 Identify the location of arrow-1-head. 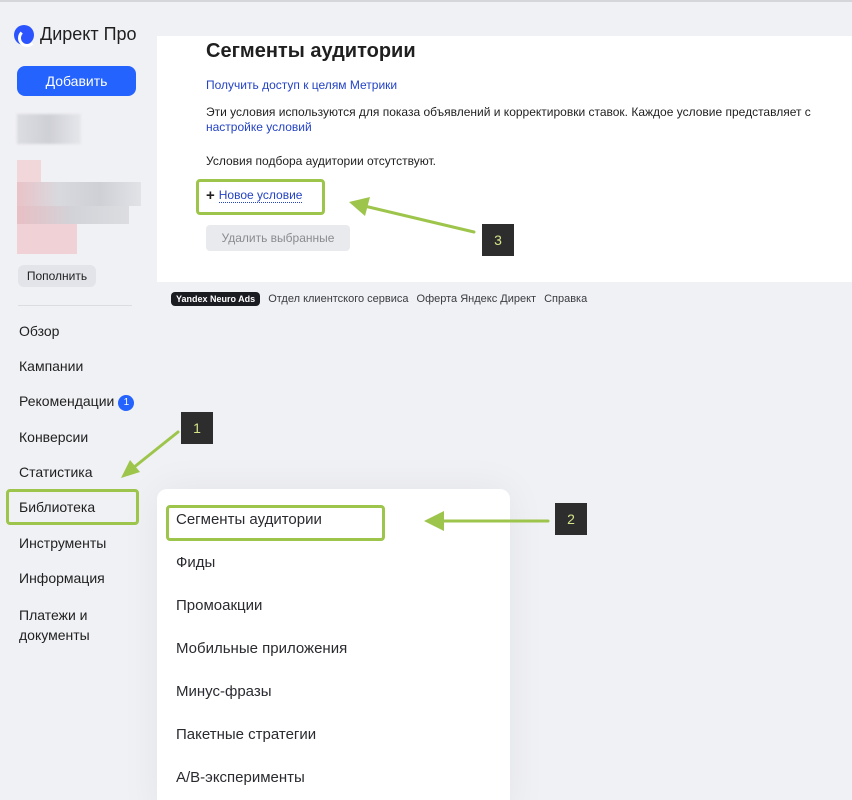
(130, 469).